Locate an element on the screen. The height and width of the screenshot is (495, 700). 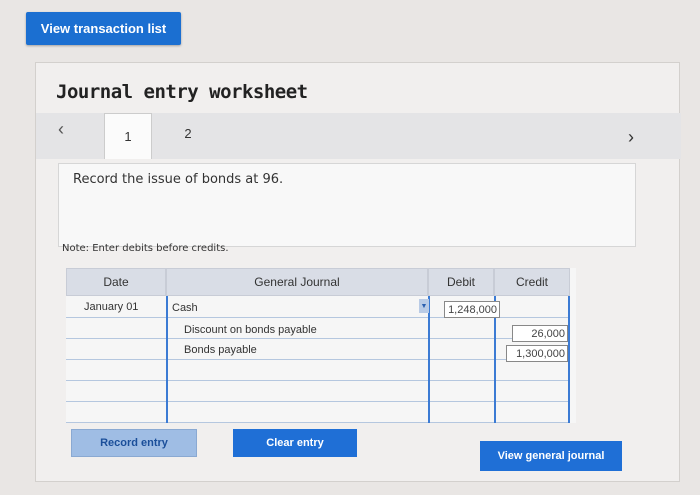
chevron-left-icon: ‹ is located at coordinates (61, 129).